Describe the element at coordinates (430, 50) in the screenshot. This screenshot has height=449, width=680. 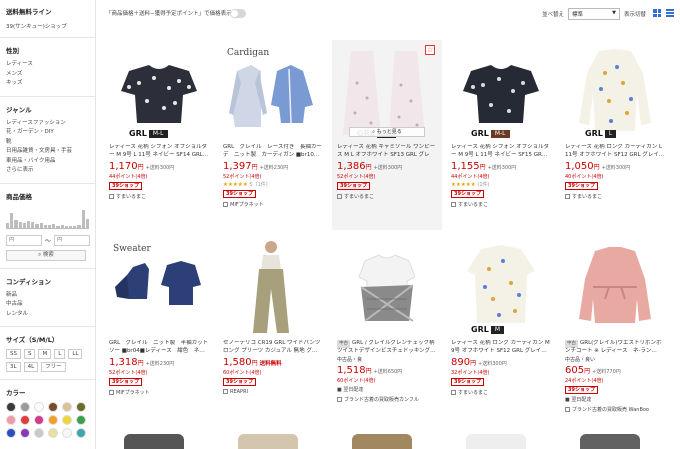
I see `favorite-star-icon: ☆` at that location.